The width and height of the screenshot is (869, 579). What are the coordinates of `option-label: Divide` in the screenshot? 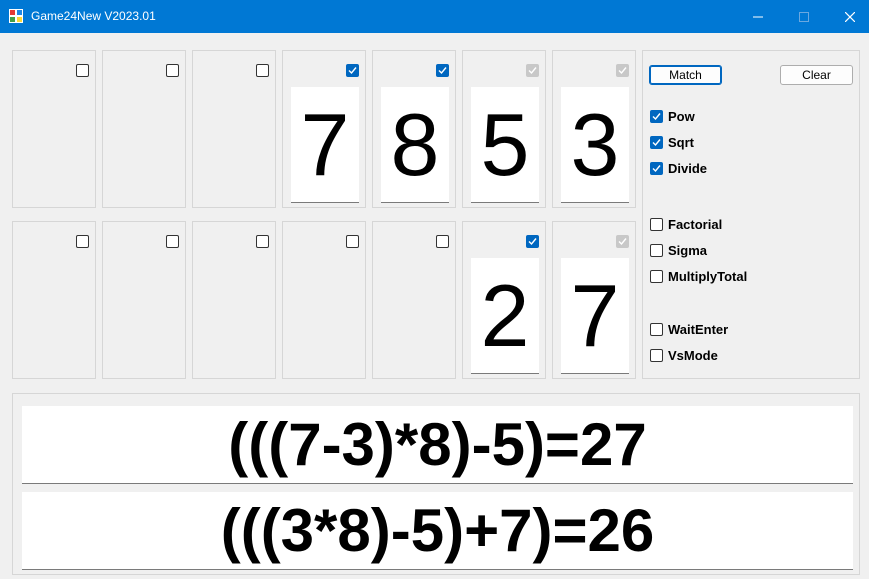 It's located at (688, 168).